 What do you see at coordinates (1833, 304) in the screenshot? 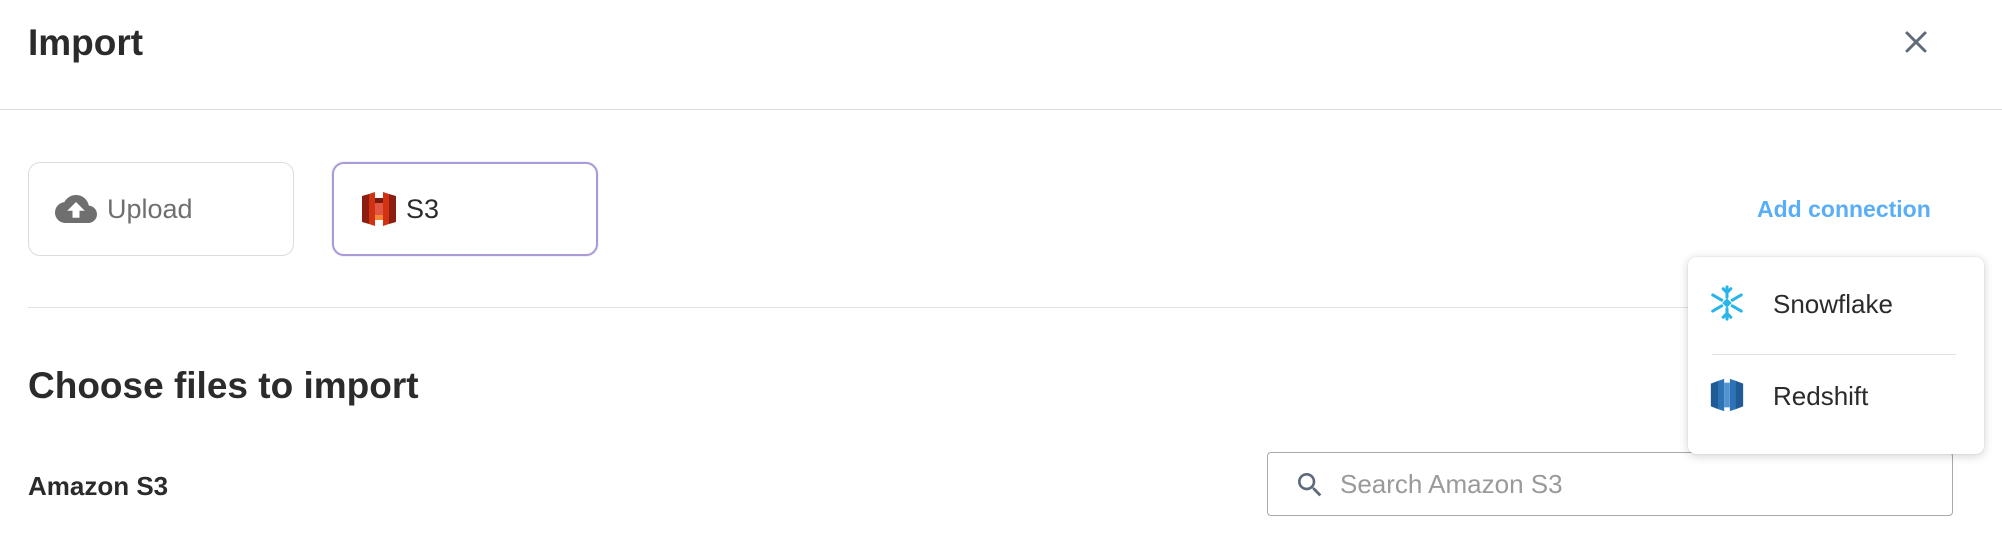
I see `menu-item-label: Snowflake` at bounding box center [1833, 304].